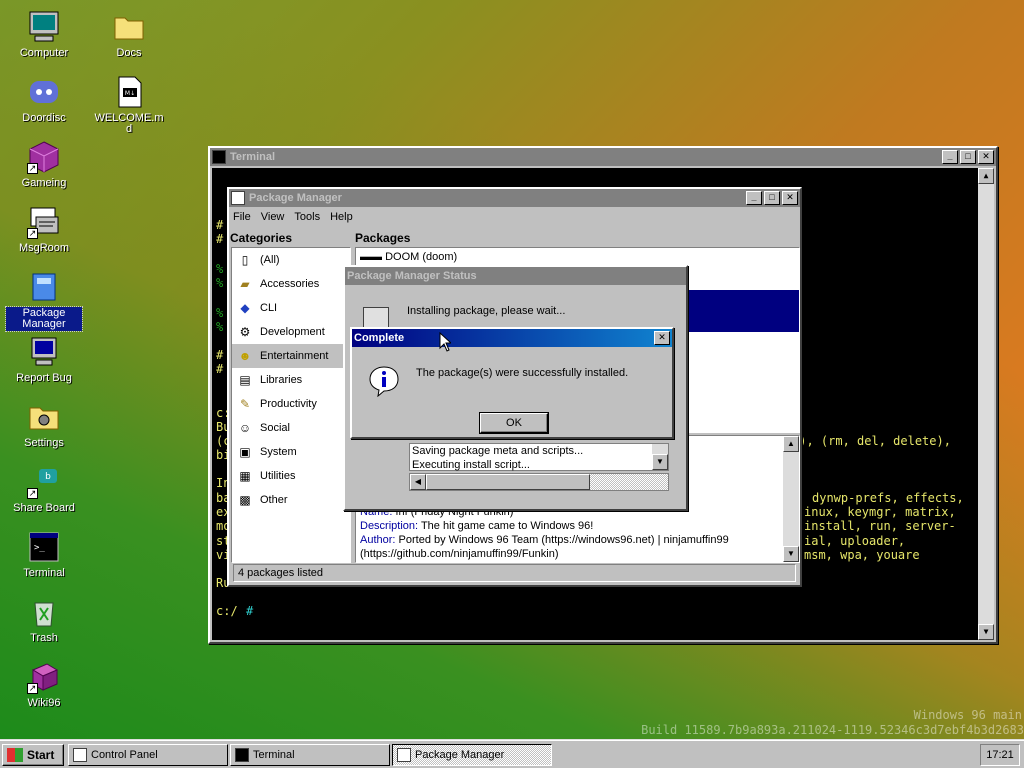  Describe the element at coordinates (129, 35) in the screenshot. I see `desktop-icon-docs: Docs` at that location.